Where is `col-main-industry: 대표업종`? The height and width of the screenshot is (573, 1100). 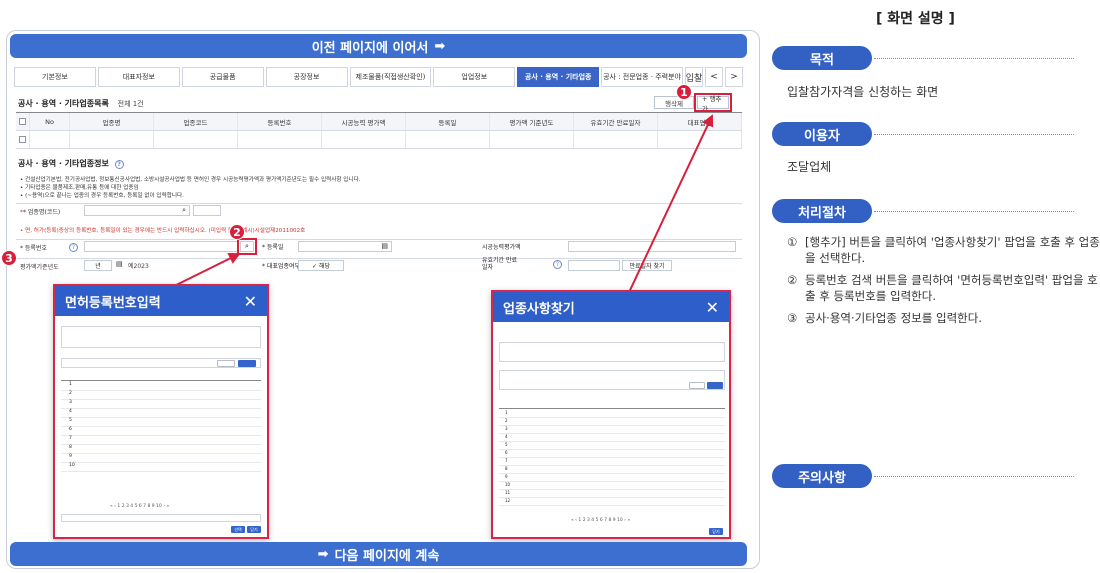
col-main-industry: 대표업종 is located at coordinates (700, 121).